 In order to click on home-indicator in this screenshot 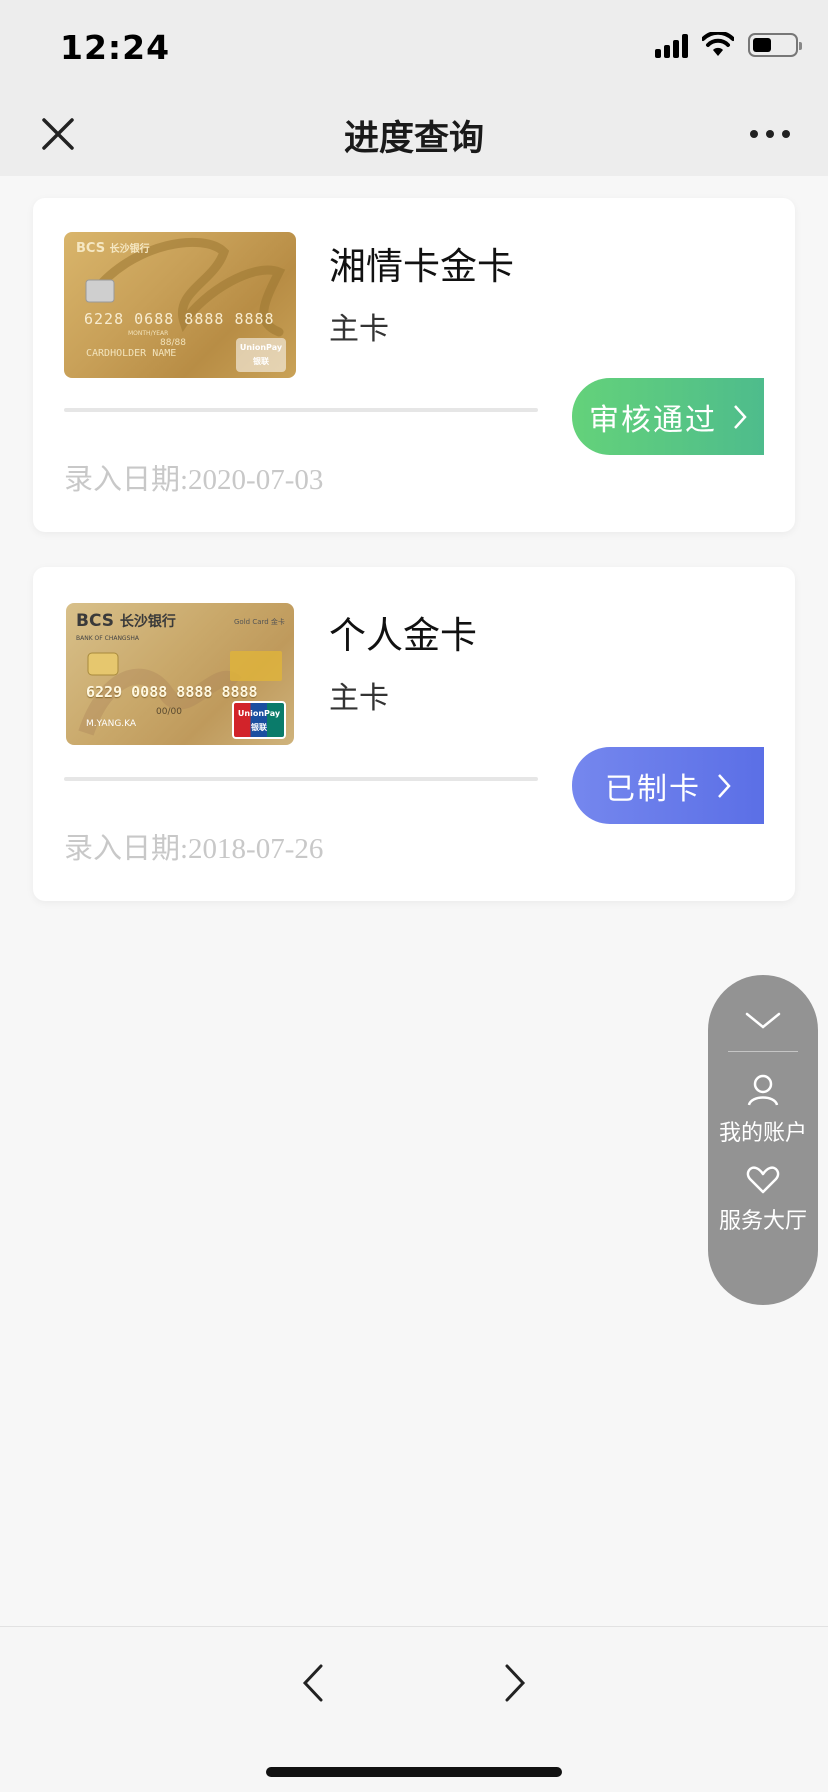, I will do `click(414, 1772)`.